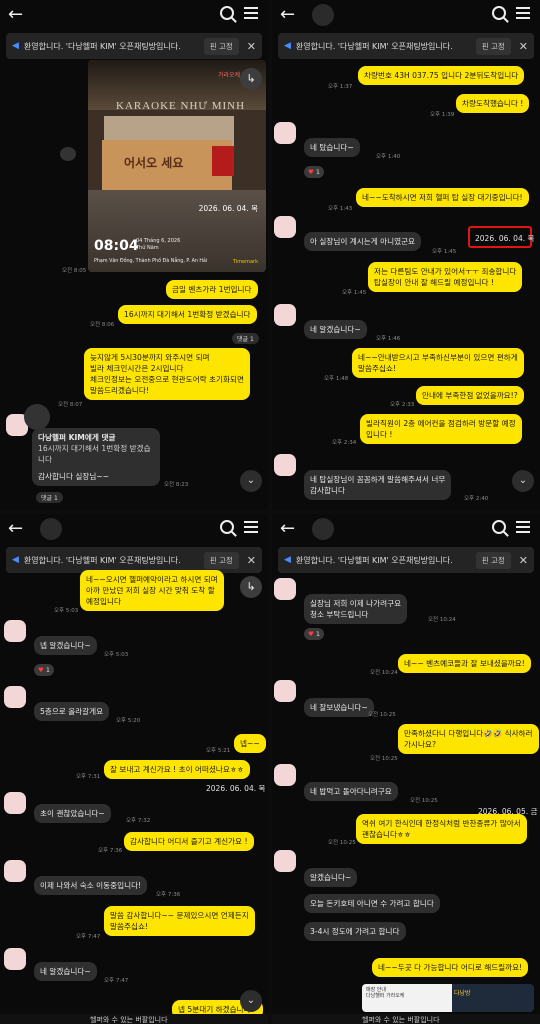 The image size is (540, 1024). I want to click on message-out: 네~~도착하시면 저희 헬퍼 탑 실장 대기중입니다!, so click(442, 197).